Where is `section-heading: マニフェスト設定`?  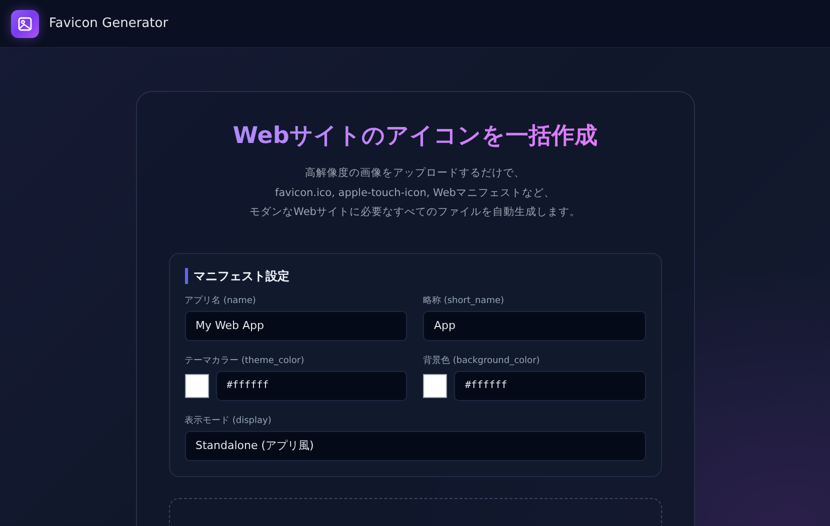
section-heading: マニフェスト設定 is located at coordinates (415, 276).